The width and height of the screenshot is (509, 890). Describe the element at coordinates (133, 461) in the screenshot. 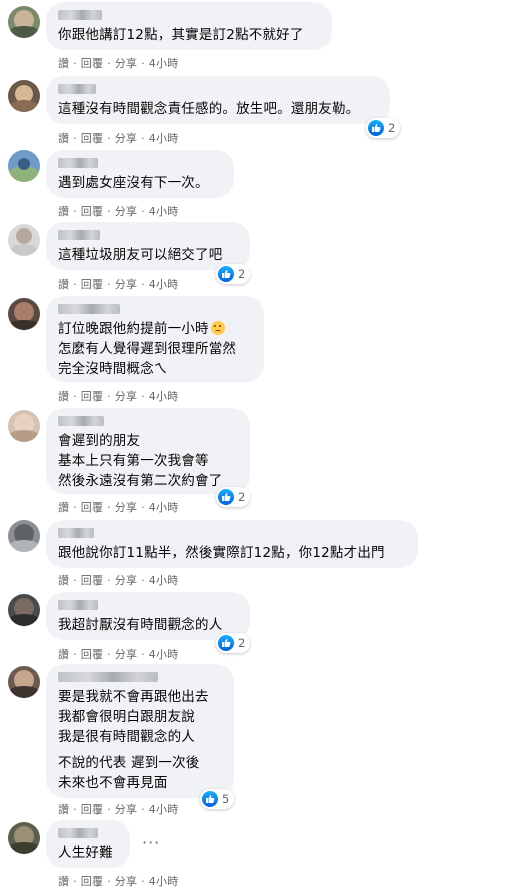

I see `comment-text: 基本上只有第一次我會等` at that location.